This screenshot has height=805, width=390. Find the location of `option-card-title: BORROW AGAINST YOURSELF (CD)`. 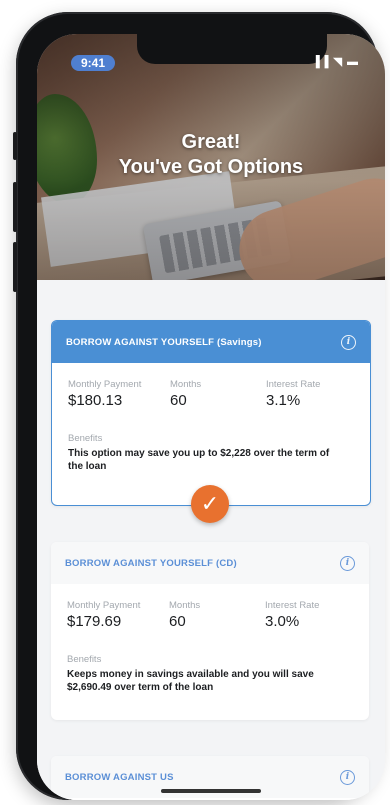

option-card-title: BORROW AGAINST YOURSELF (CD) is located at coordinates (151, 563).